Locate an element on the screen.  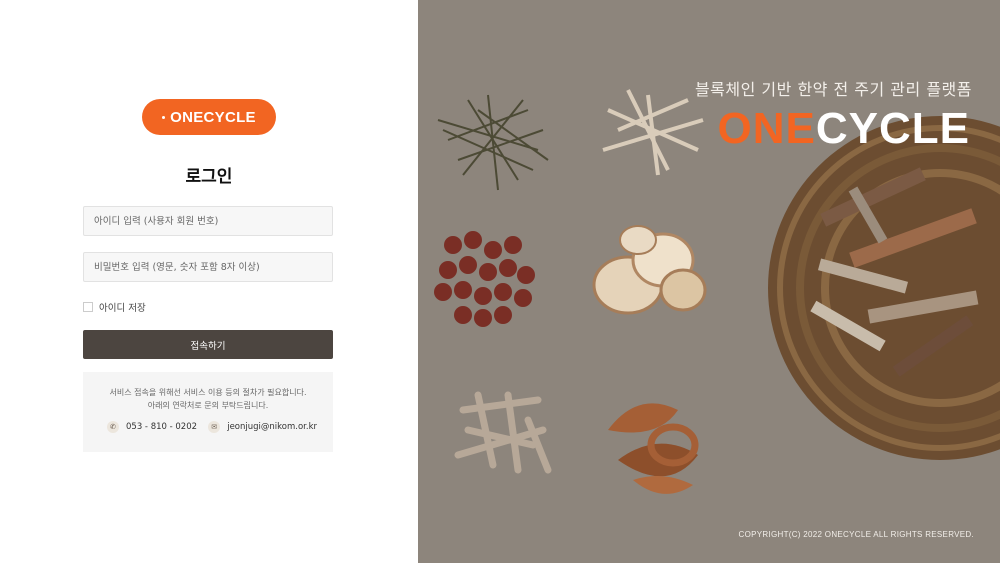
phone-number: 053 - 810 - 0202 is located at coordinates (162, 427).